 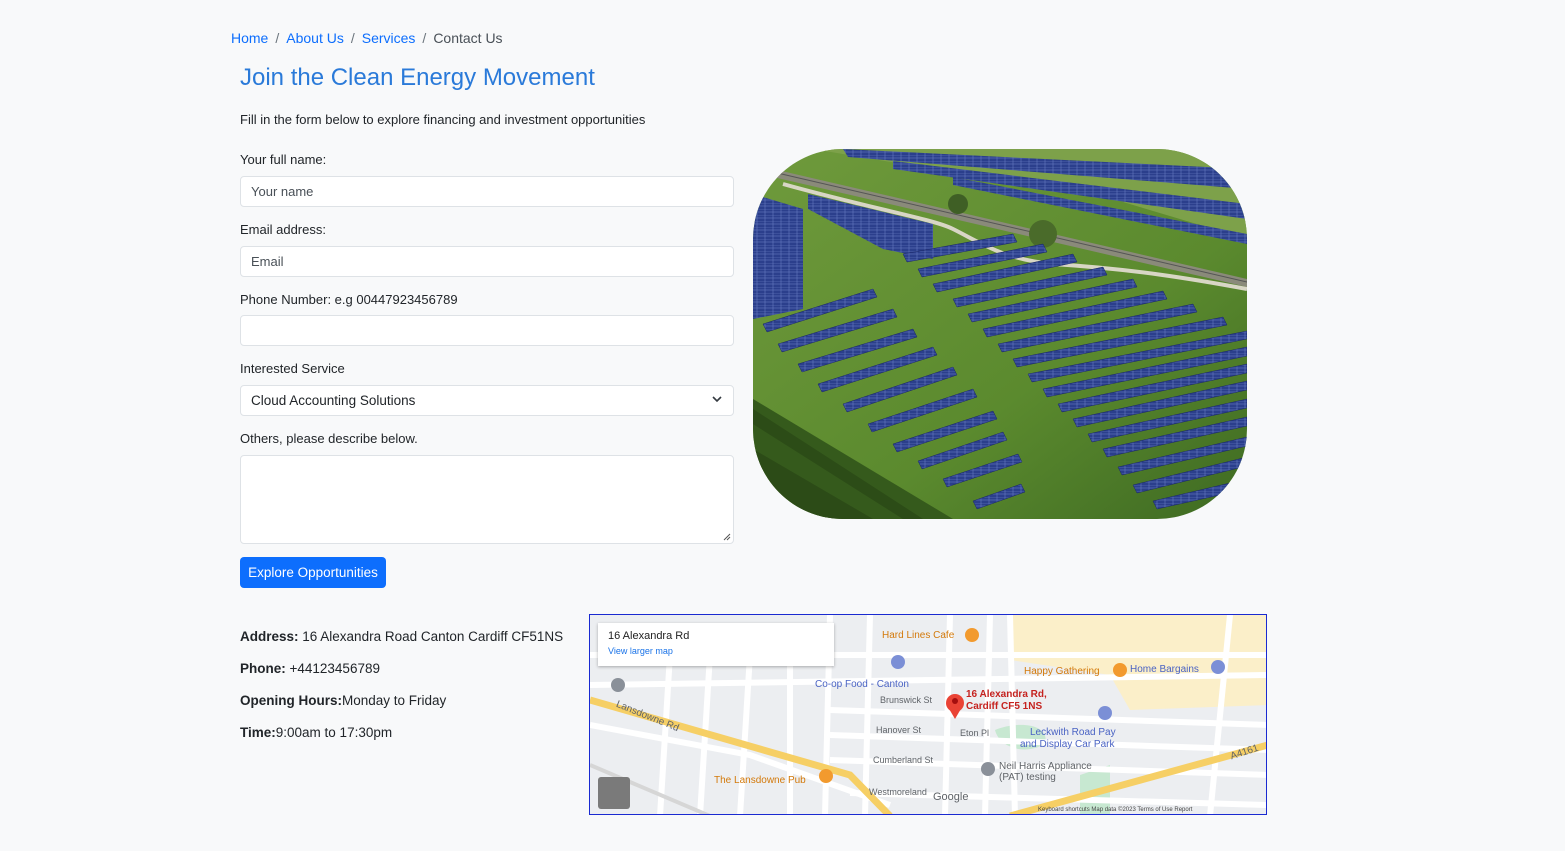 I want to click on hours-value: Monday to Friday, so click(x=394, y=700).